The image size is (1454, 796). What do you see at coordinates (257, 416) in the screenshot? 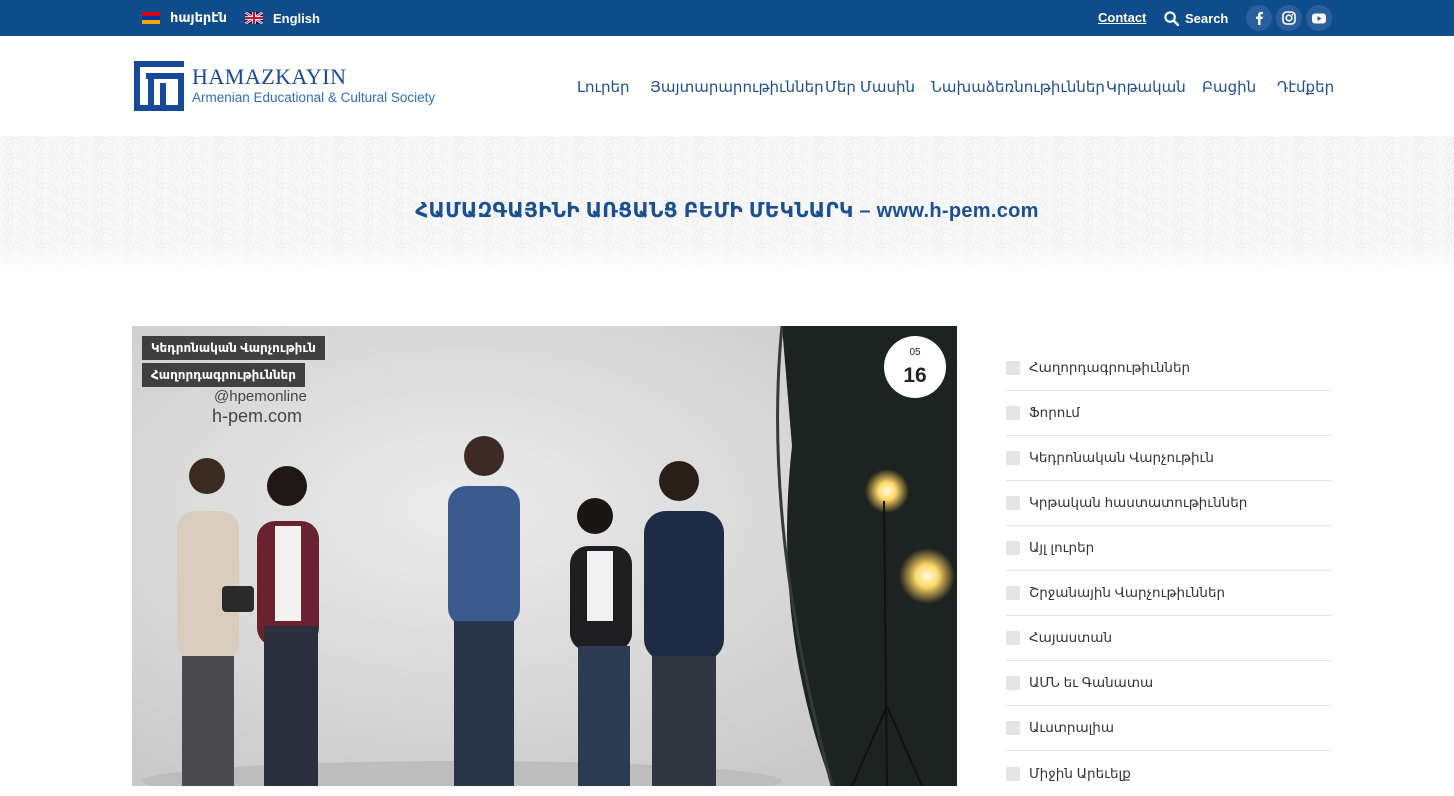
I see `watermark-site: h-pem.com` at bounding box center [257, 416].